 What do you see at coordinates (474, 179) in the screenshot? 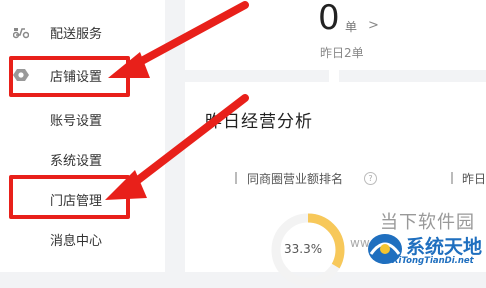
I see `metric-label-yesterday: 昨日` at bounding box center [474, 179].